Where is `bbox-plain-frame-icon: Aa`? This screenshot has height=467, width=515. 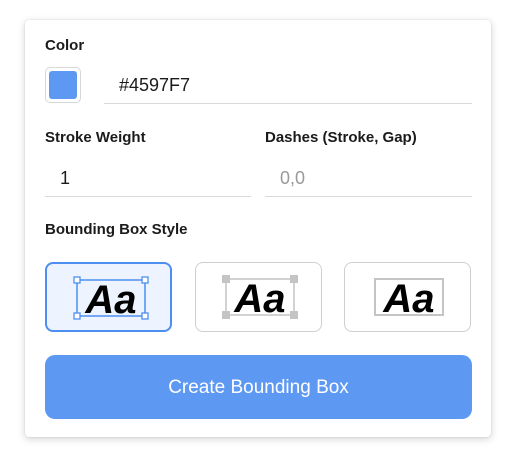 bbox-plain-frame-icon: Aa is located at coordinates (409, 299).